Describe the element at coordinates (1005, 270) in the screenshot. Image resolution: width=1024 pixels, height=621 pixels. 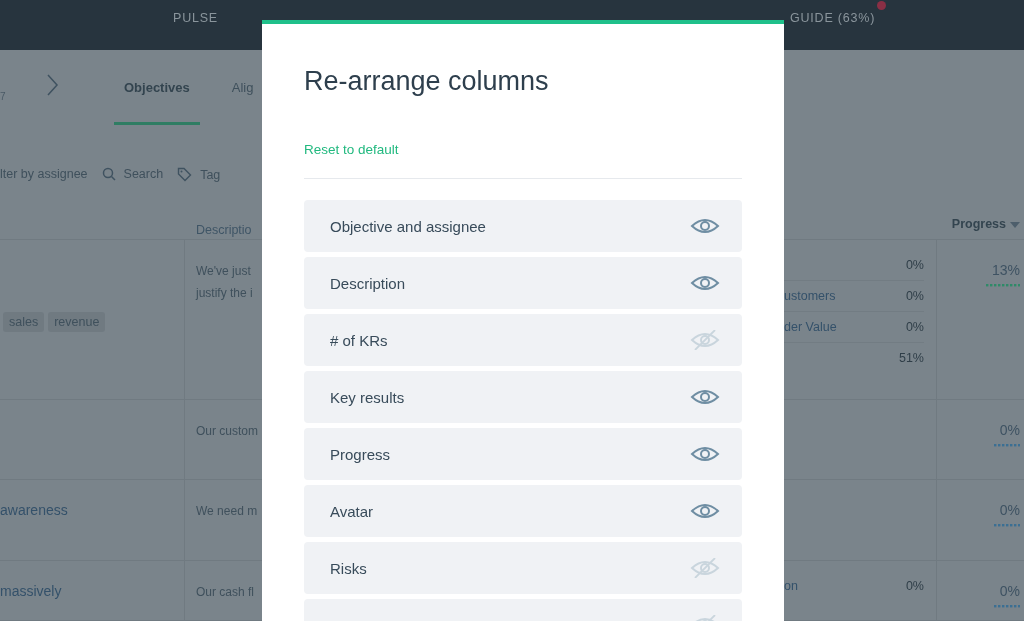
I see `progress-percent: 13%` at that location.